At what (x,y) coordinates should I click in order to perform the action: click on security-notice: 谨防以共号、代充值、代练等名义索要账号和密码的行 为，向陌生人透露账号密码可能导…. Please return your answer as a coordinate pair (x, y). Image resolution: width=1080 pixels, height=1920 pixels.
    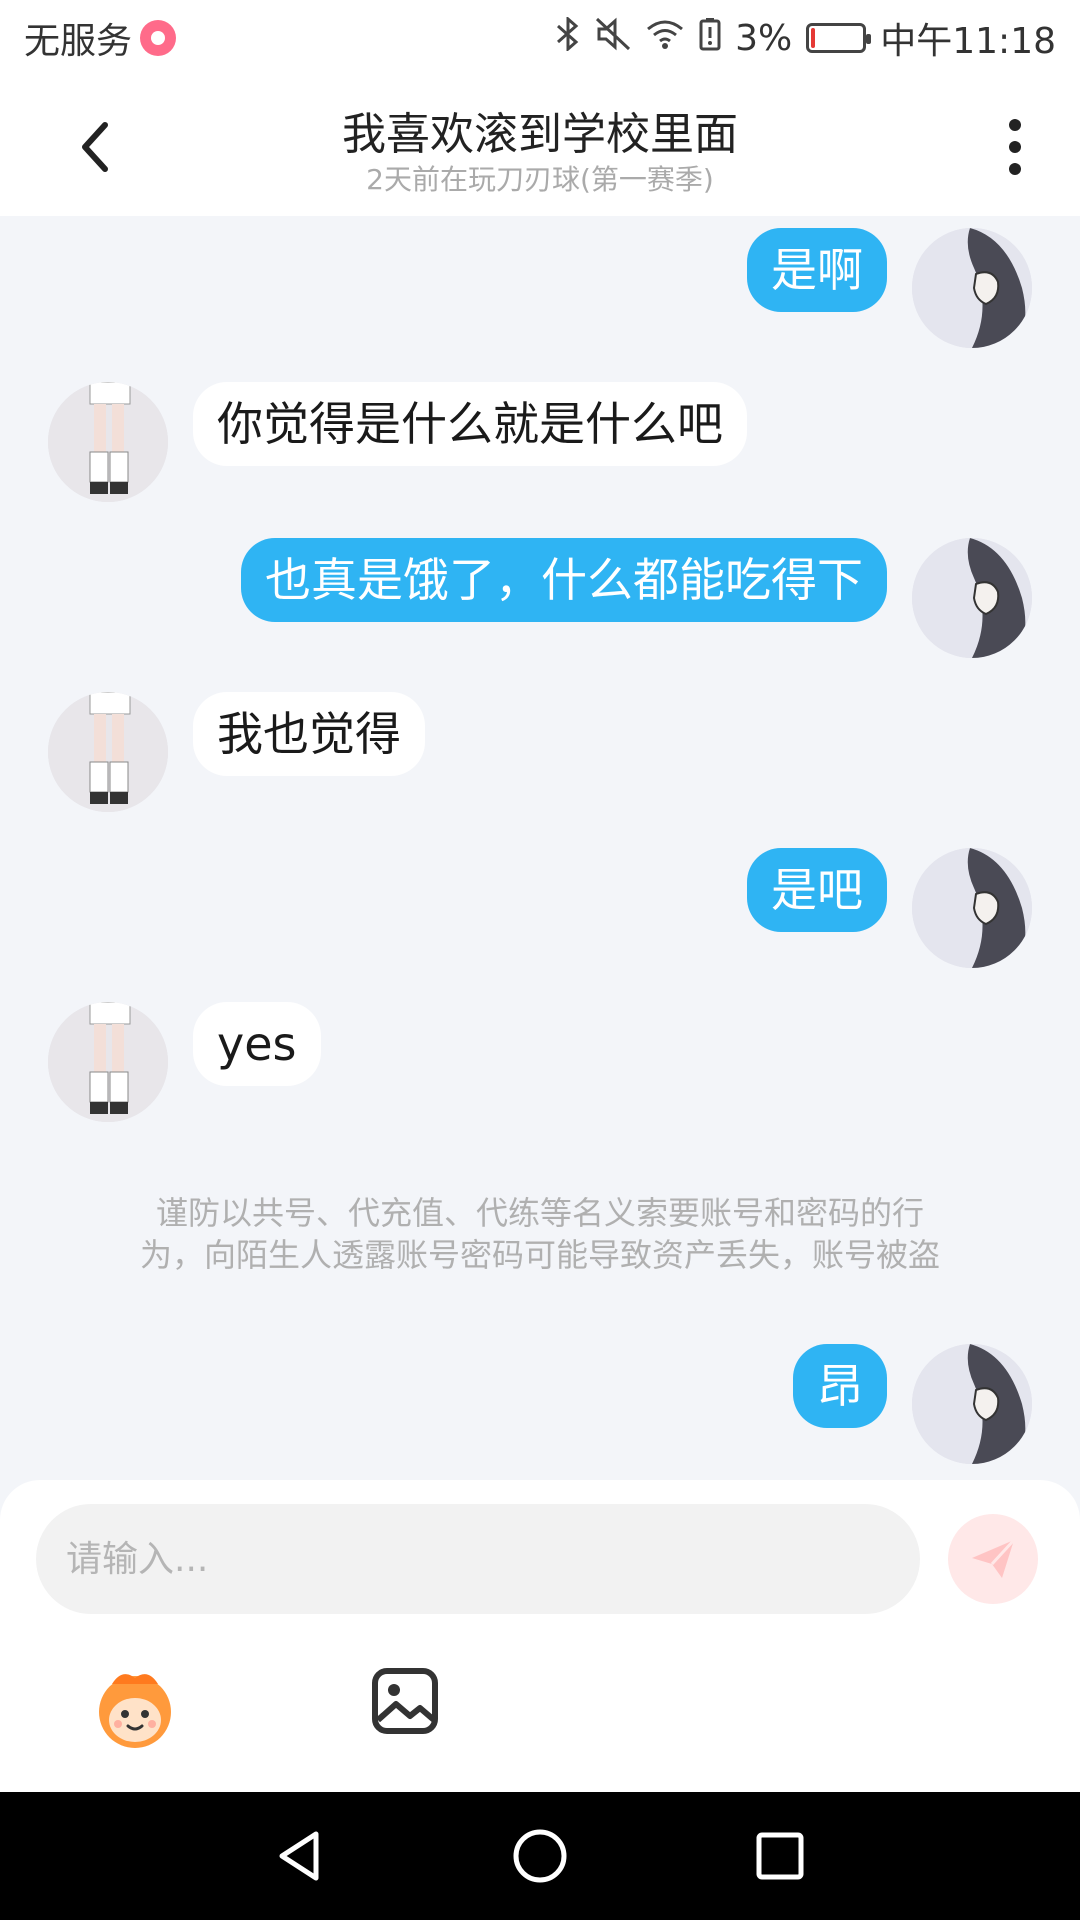
    Looking at the image, I should click on (540, 1234).